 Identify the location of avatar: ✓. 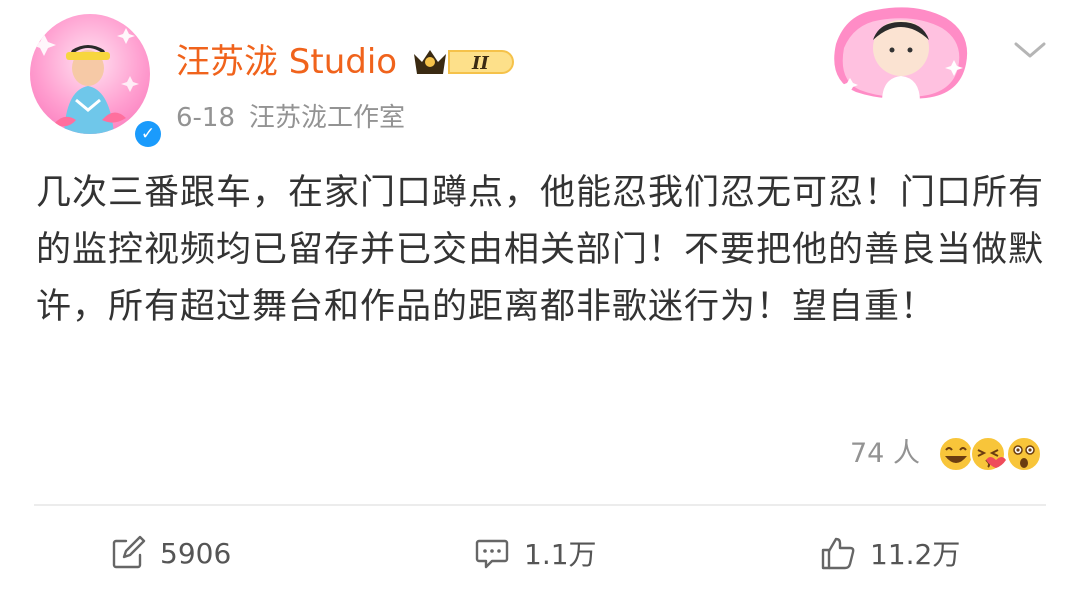
(97, 82).